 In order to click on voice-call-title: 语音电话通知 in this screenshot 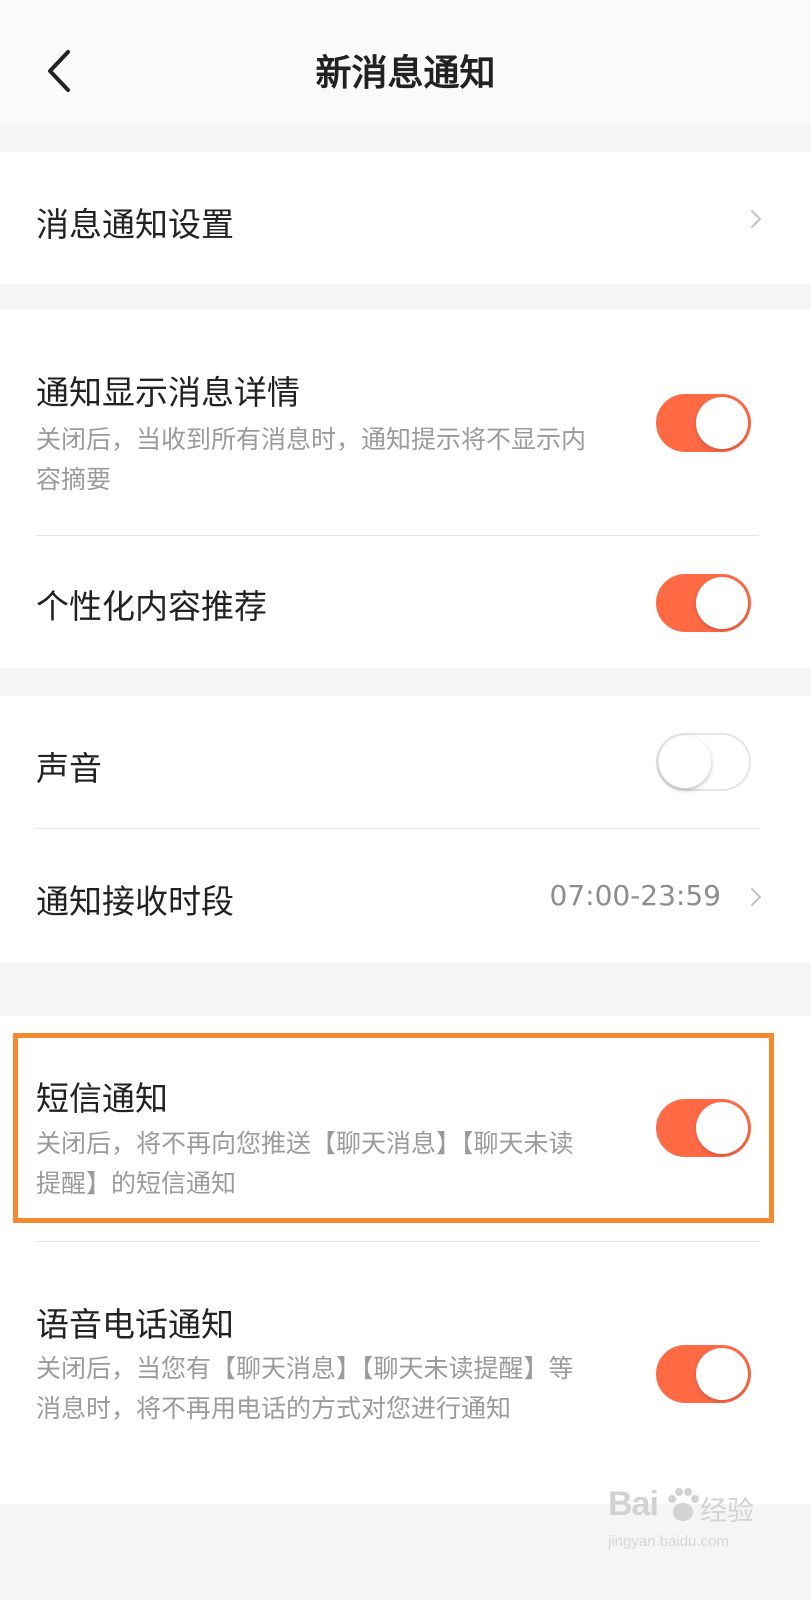, I will do `click(135, 1324)`.